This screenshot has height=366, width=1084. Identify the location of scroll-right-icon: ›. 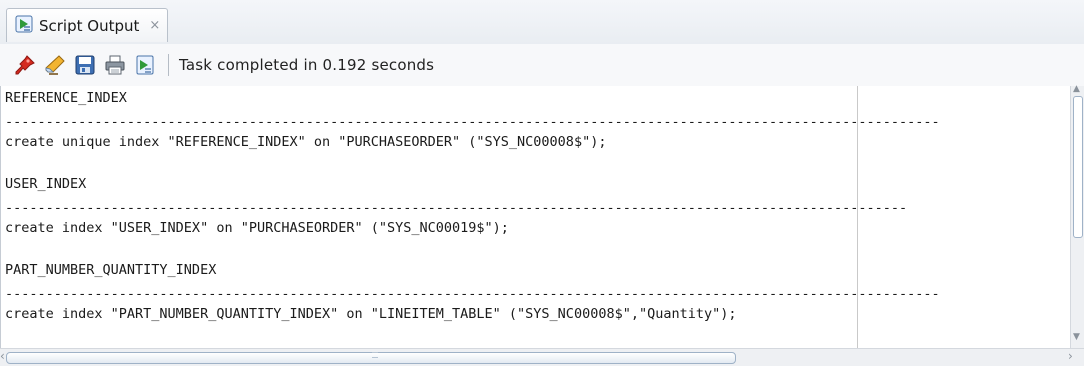
(1070, 356).